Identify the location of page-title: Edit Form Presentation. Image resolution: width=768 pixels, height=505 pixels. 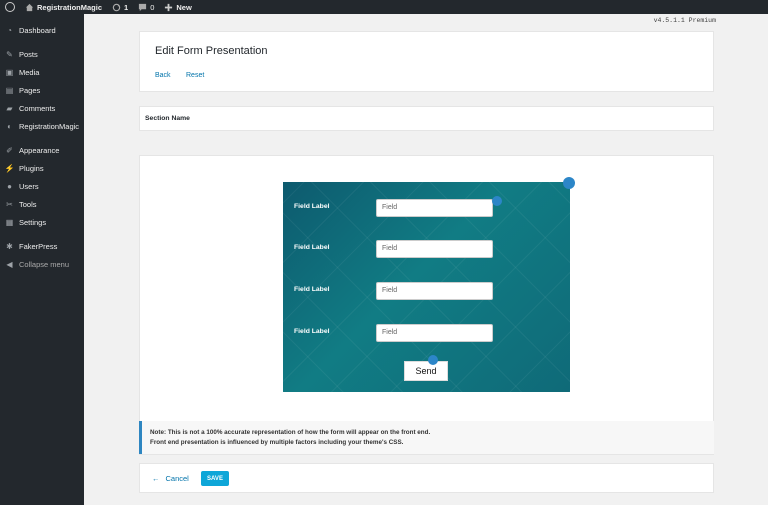
(211, 51).